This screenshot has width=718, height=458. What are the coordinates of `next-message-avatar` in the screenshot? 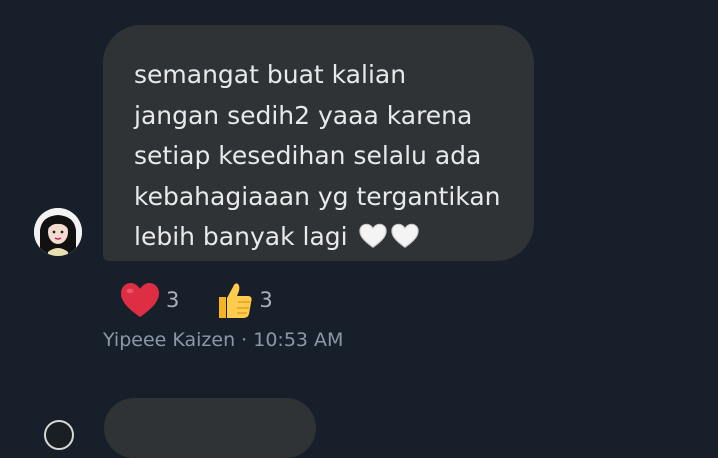 It's located at (59, 435).